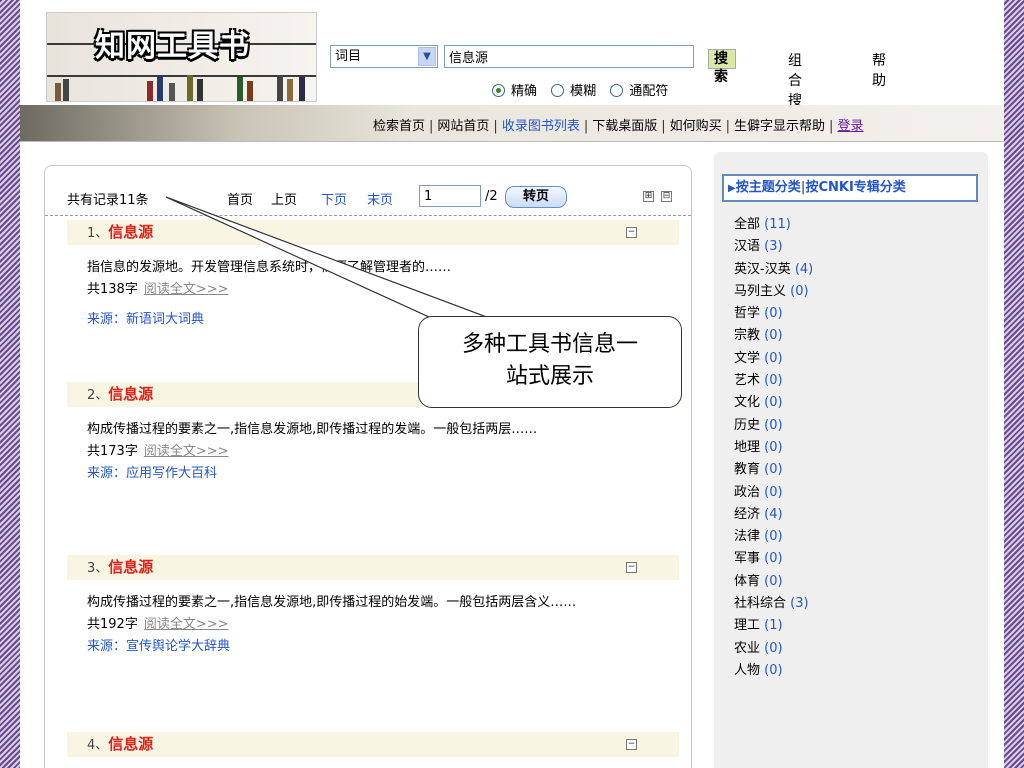 This screenshot has width=1024, height=768. I want to click on next-page-link: 下页, so click(334, 198).